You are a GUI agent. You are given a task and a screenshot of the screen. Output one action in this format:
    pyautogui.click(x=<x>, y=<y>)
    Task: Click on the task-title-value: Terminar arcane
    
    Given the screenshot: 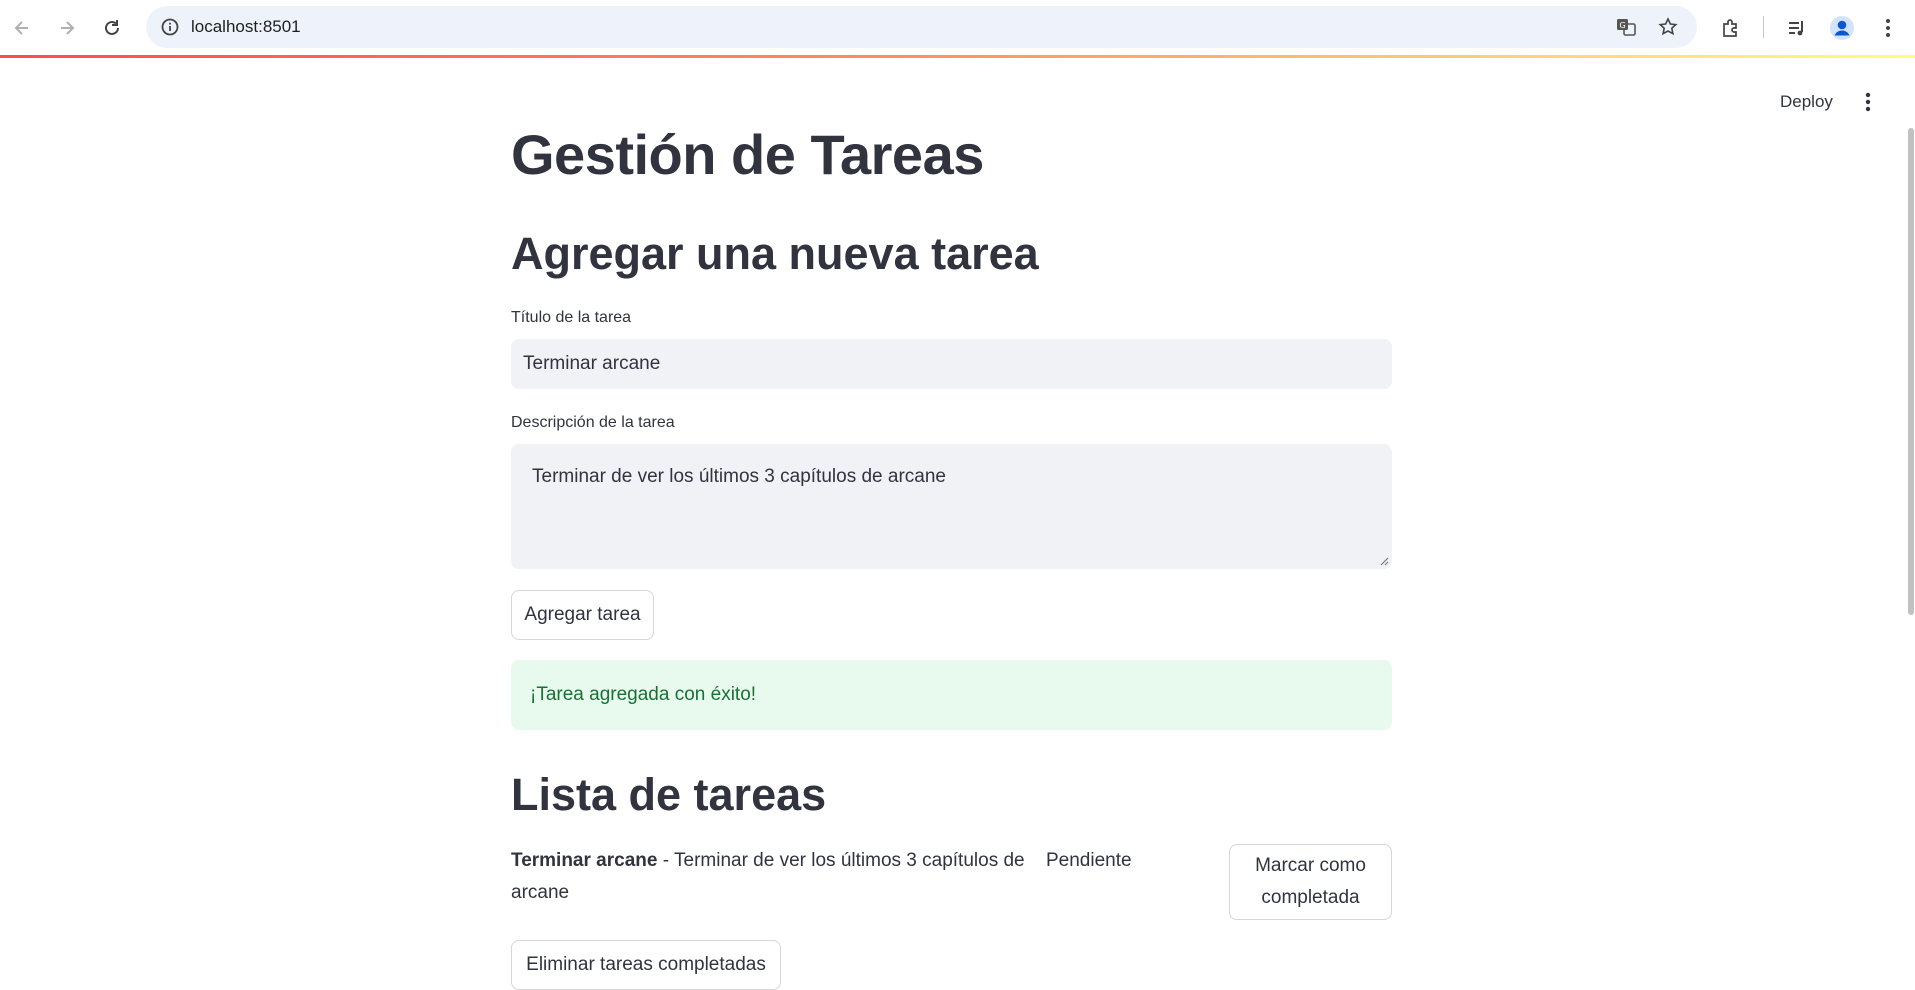 What is the action you would take?
    pyautogui.click(x=591, y=364)
    